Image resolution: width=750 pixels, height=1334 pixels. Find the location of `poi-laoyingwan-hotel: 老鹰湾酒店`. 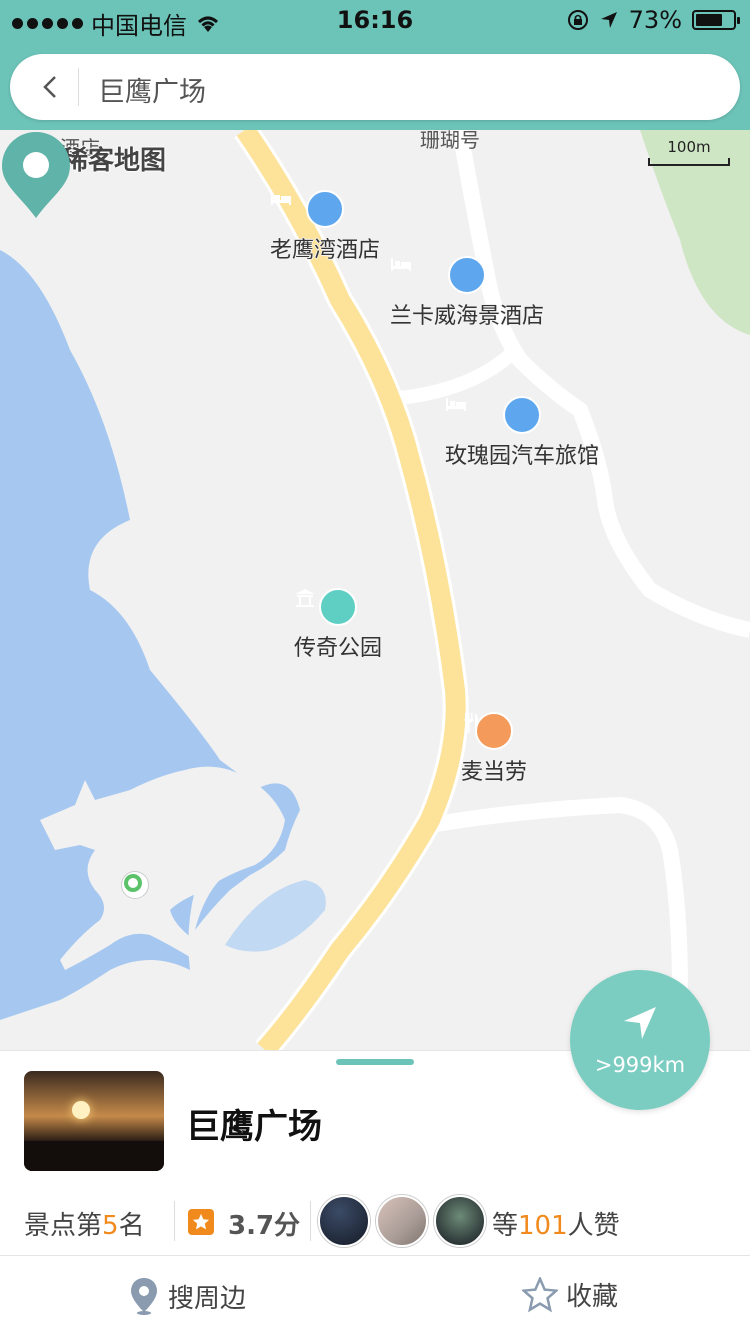

poi-laoyingwan-hotel: 老鹰湾酒店 is located at coordinates (325, 227).